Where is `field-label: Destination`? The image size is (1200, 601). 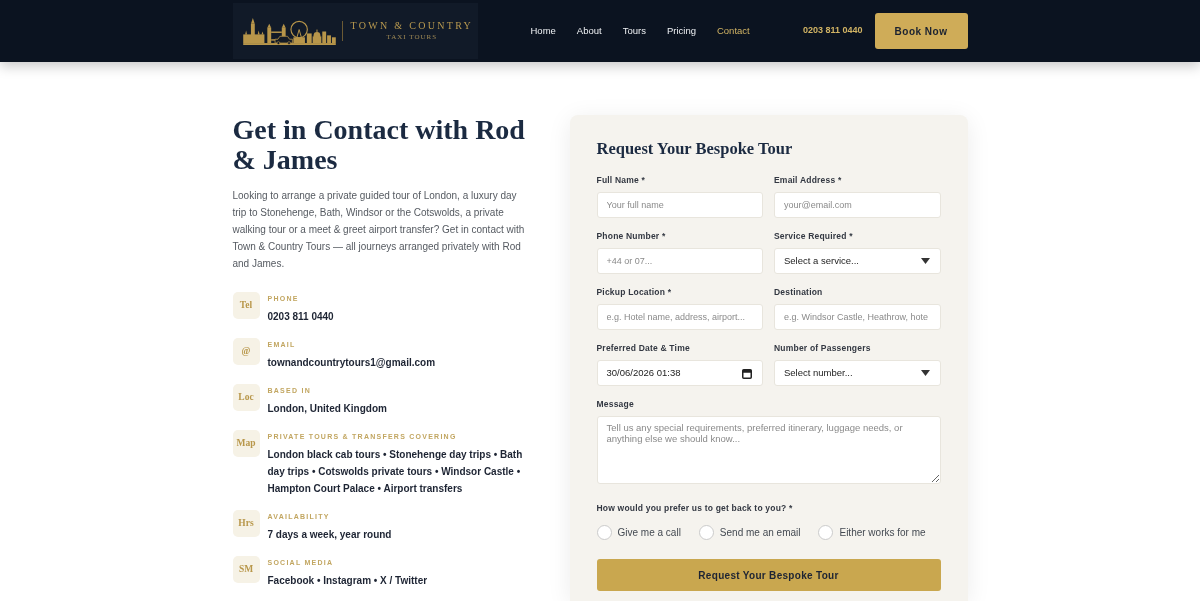 field-label: Destination is located at coordinates (799, 292).